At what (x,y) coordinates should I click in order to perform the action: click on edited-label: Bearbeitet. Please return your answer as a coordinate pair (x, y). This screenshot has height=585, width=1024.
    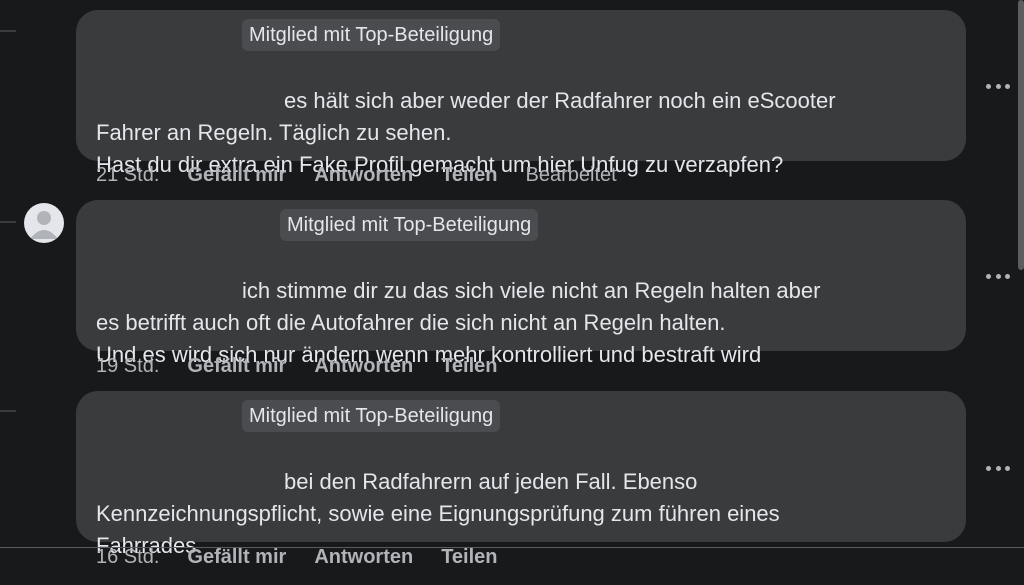
    Looking at the image, I should click on (571, 175).